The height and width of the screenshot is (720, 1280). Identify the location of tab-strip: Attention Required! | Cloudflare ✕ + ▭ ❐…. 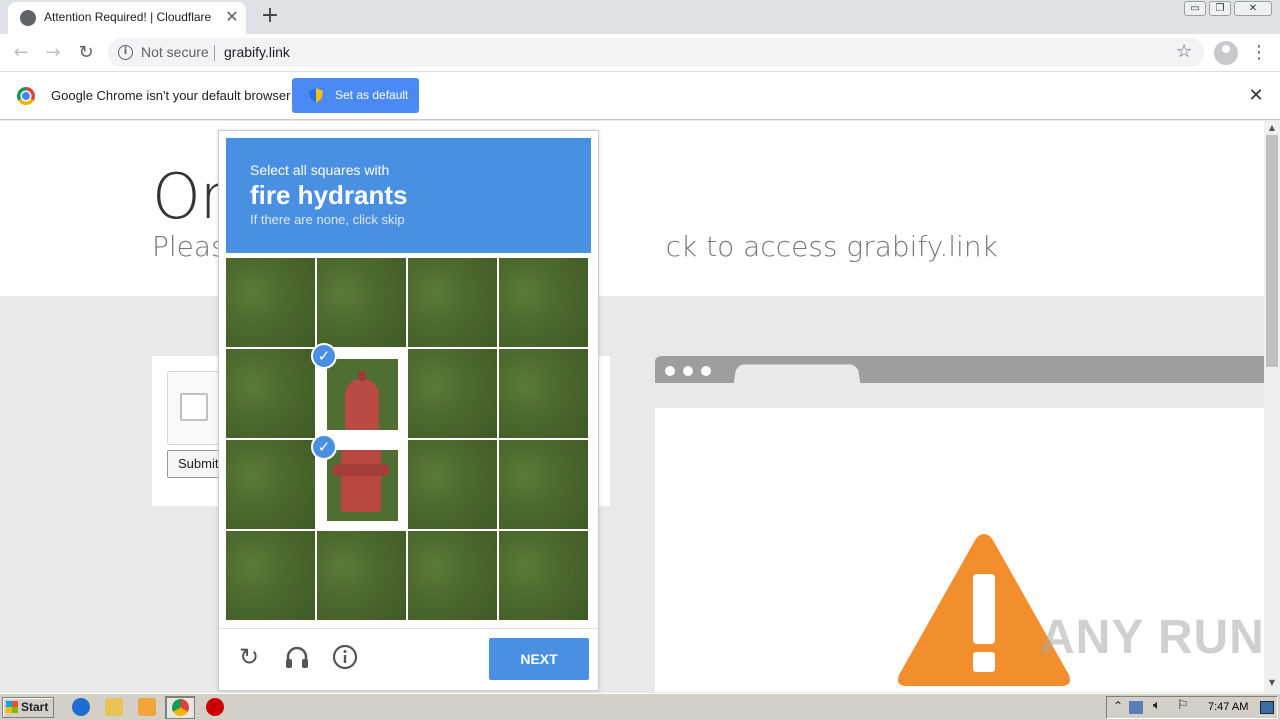
(640, 17).